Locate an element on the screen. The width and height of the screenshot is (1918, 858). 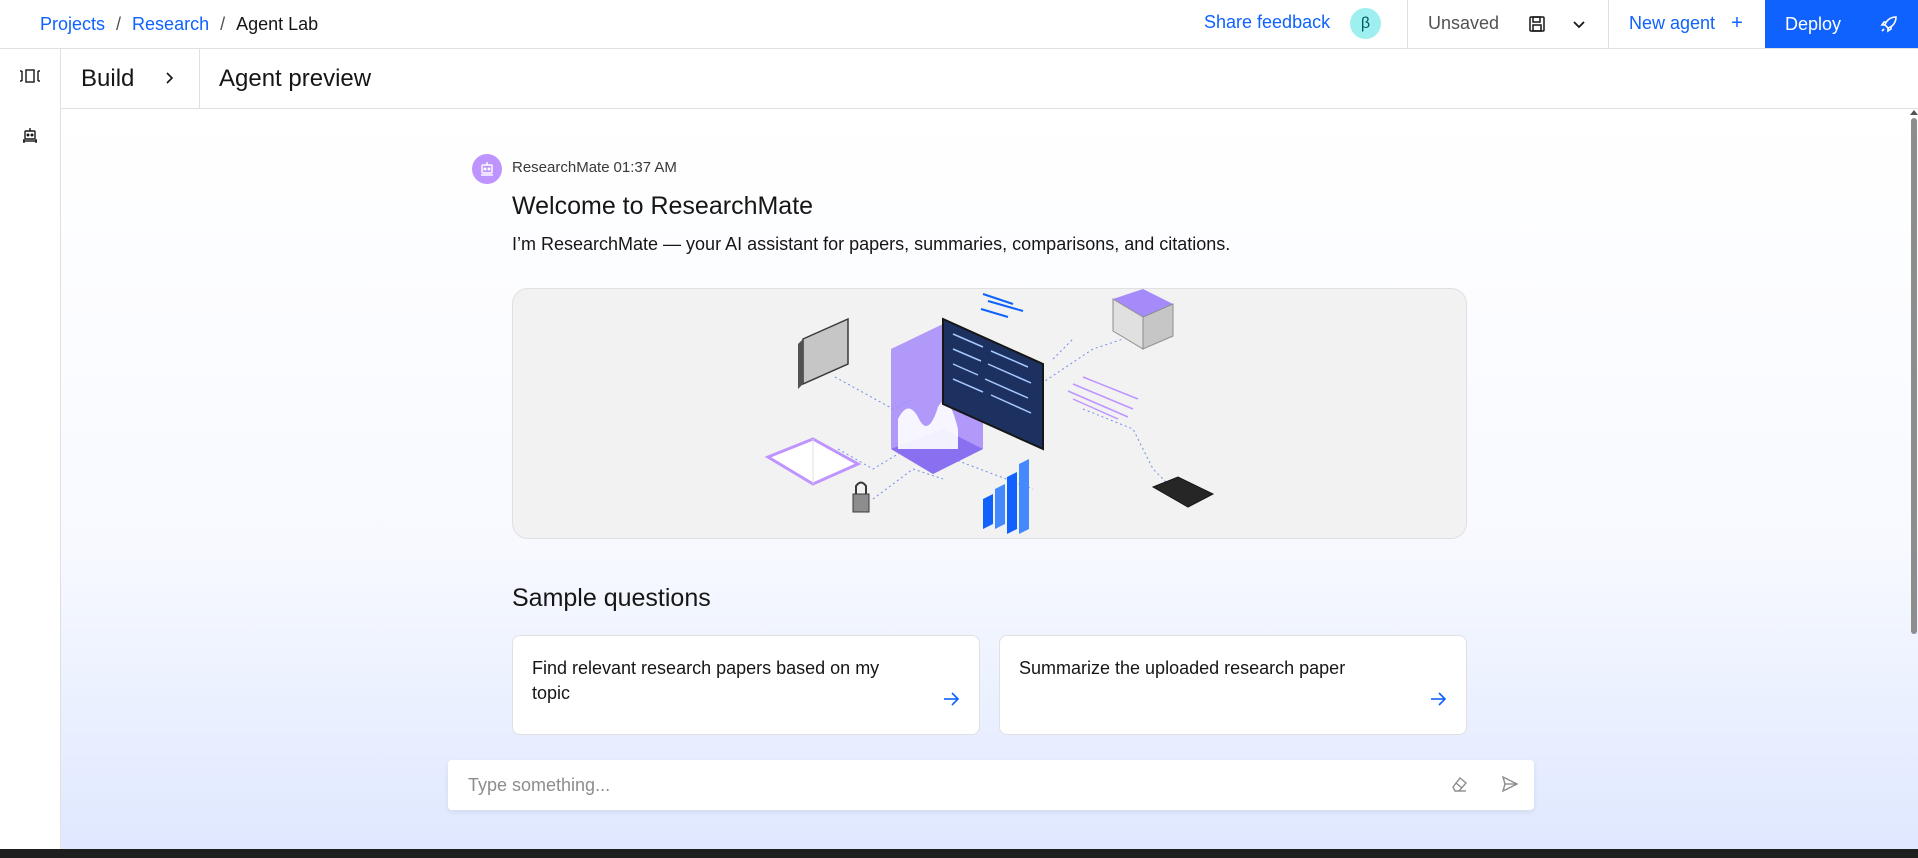
scroll-up-arrow is located at coordinates (1914, 112).